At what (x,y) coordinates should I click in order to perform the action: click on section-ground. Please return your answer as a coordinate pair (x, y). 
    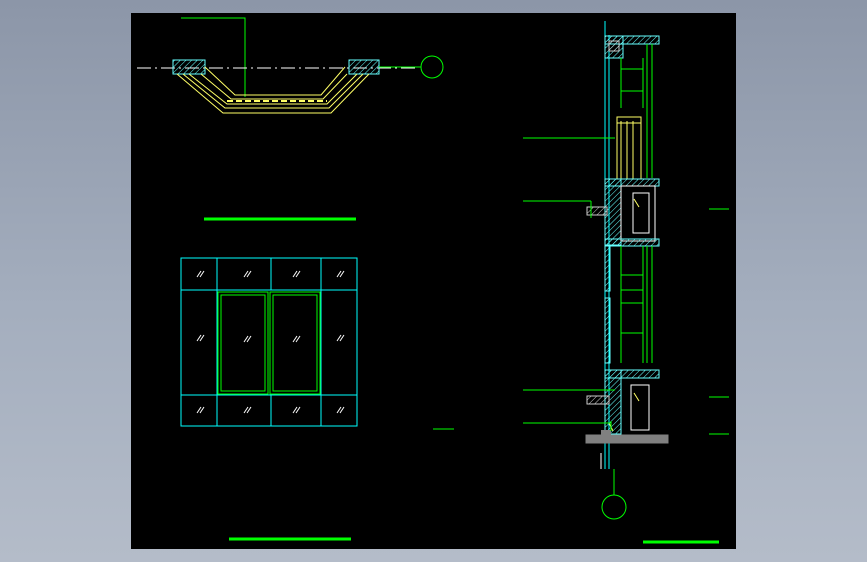
    Looking at the image, I should click on (627, 439).